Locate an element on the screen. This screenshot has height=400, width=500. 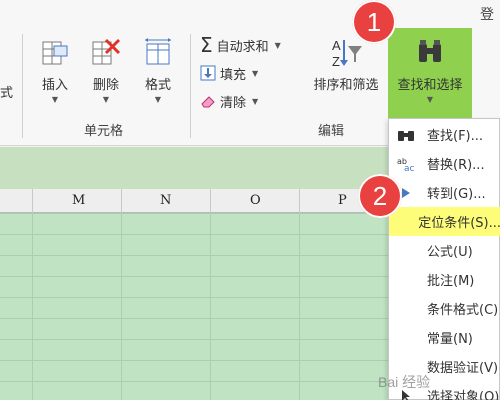
partial-format-label: 式 is located at coordinates (7, 93).